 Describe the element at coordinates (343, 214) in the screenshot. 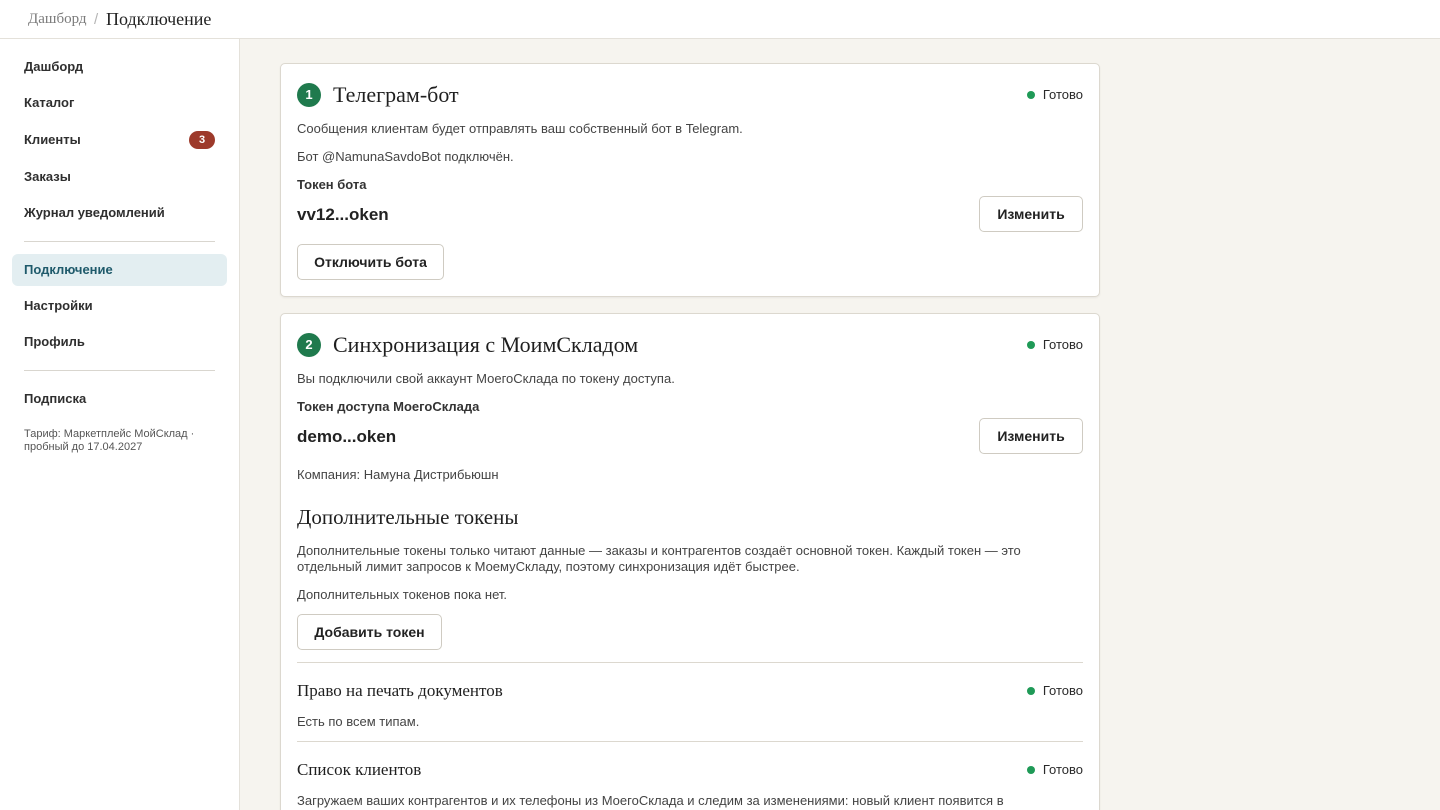

I see `token-value: vv12...oken` at that location.